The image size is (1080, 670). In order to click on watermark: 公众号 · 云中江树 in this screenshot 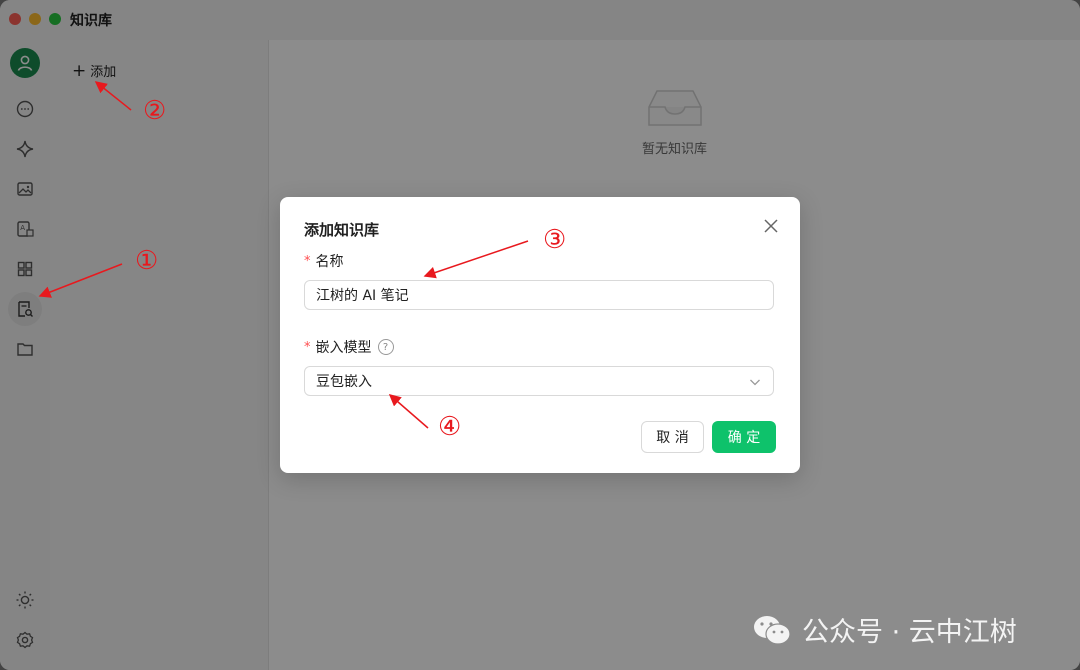, I will do `click(884, 629)`.